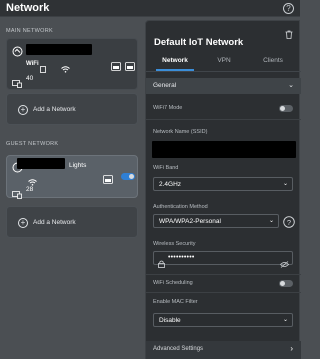  What do you see at coordinates (30, 189) in the screenshot?
I see `guest-client-count: 28` at bounding box center [30, 189].